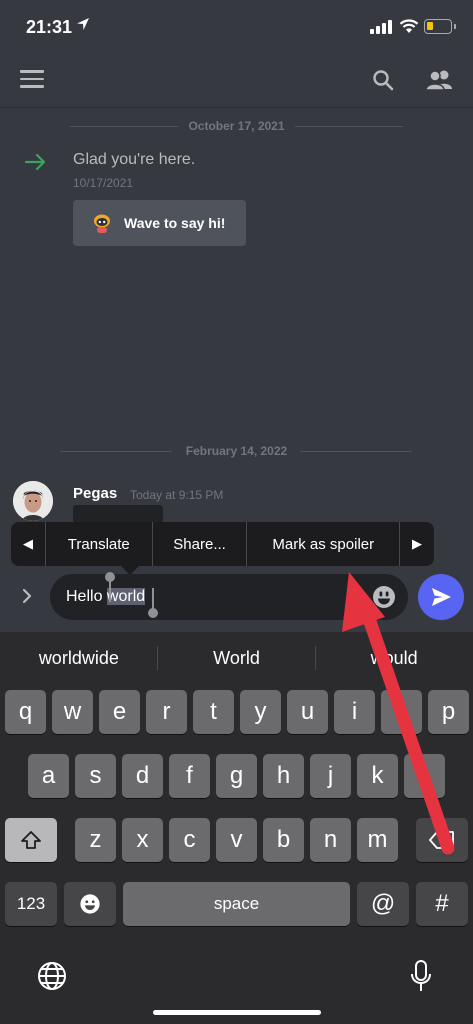 This screenshot has width=473, height=1024. Describe the element at coordinates (421, 976) in the screenshot. I see `microphone-icon` at that location.